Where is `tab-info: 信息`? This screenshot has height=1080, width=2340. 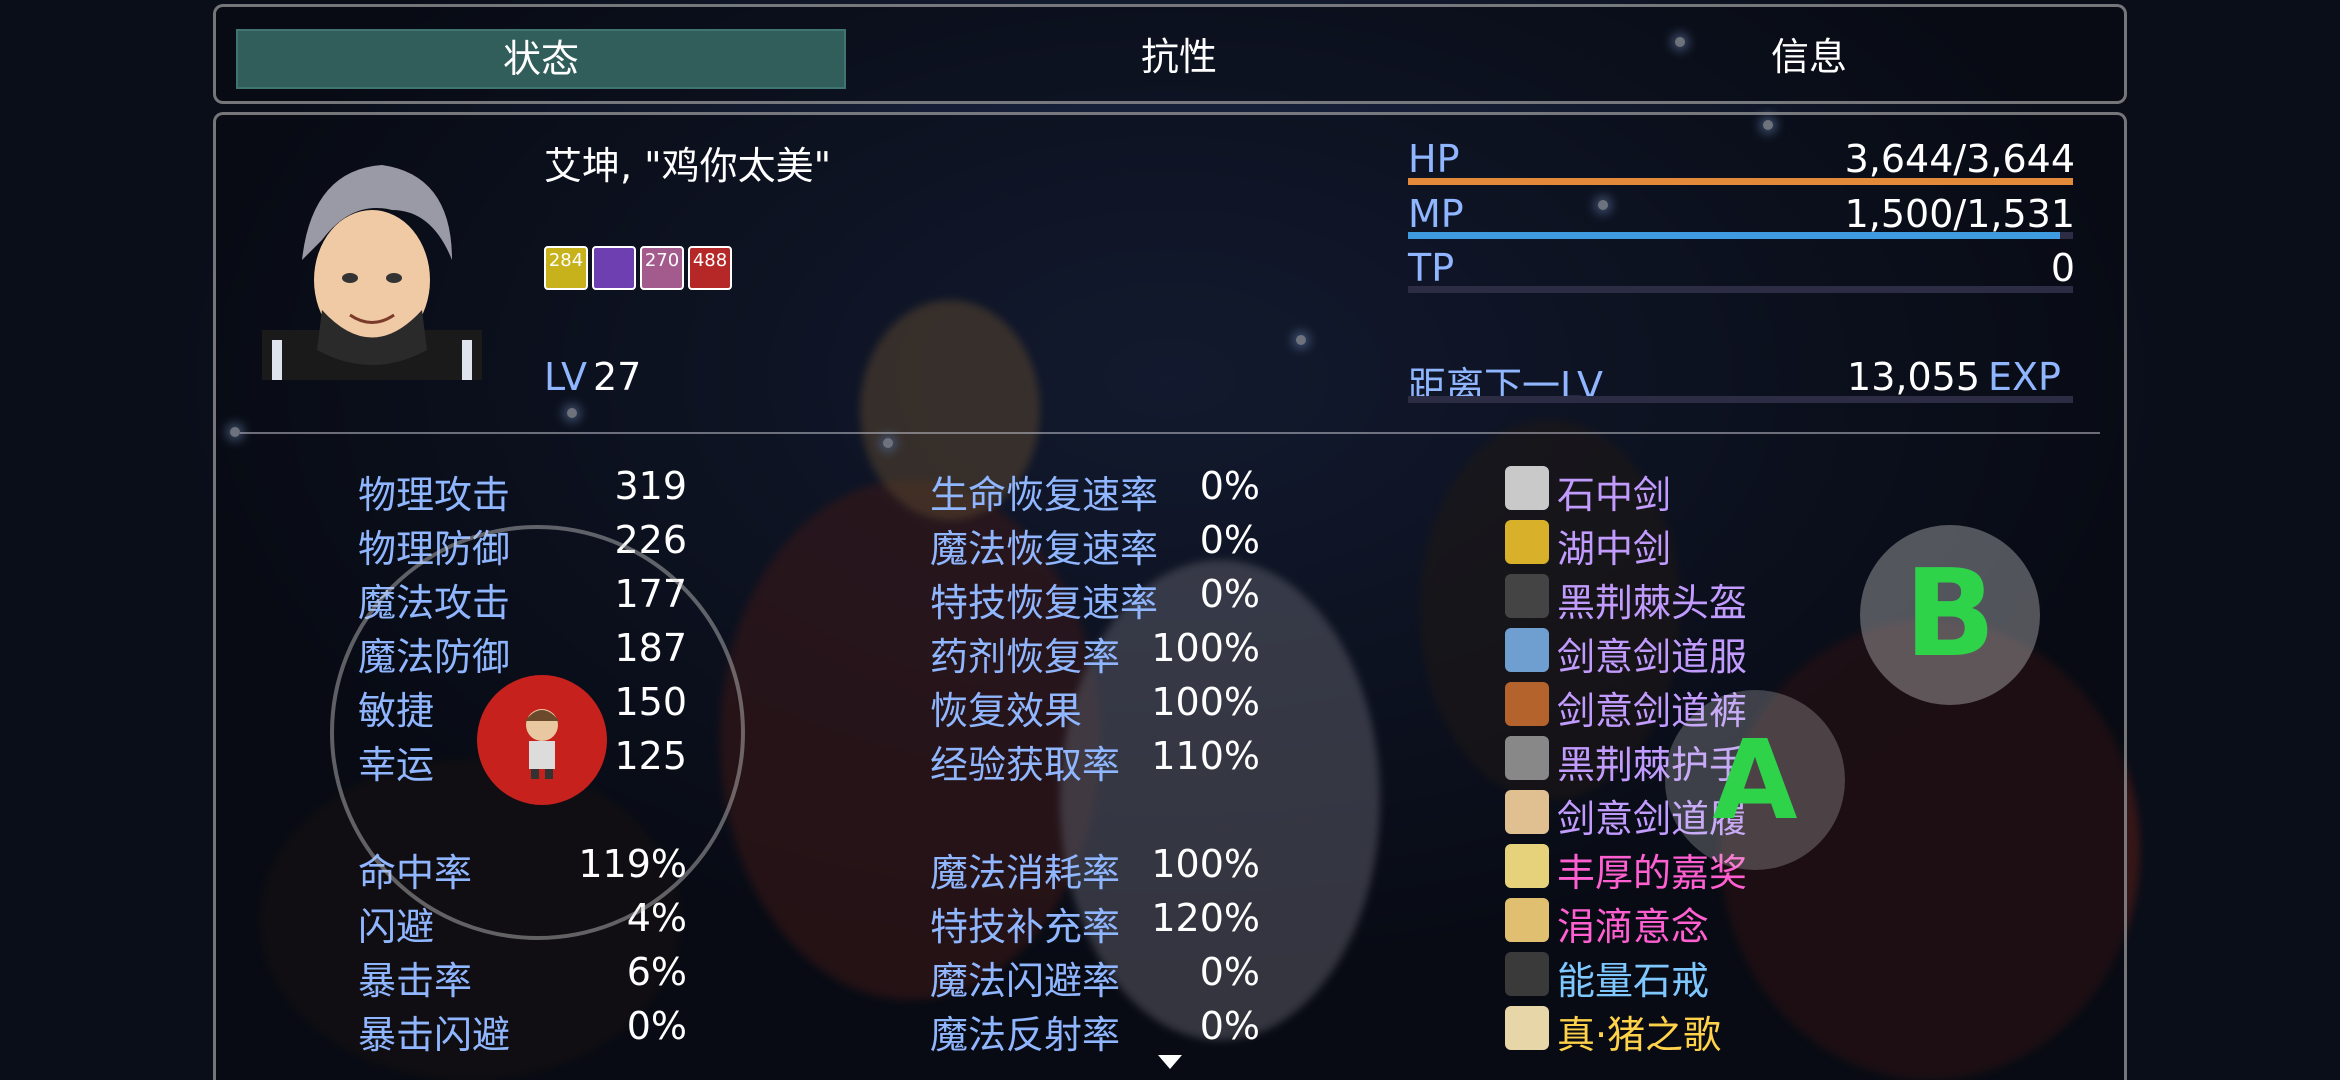 tab-info: 信息 is located at coordinates (1809, 57).